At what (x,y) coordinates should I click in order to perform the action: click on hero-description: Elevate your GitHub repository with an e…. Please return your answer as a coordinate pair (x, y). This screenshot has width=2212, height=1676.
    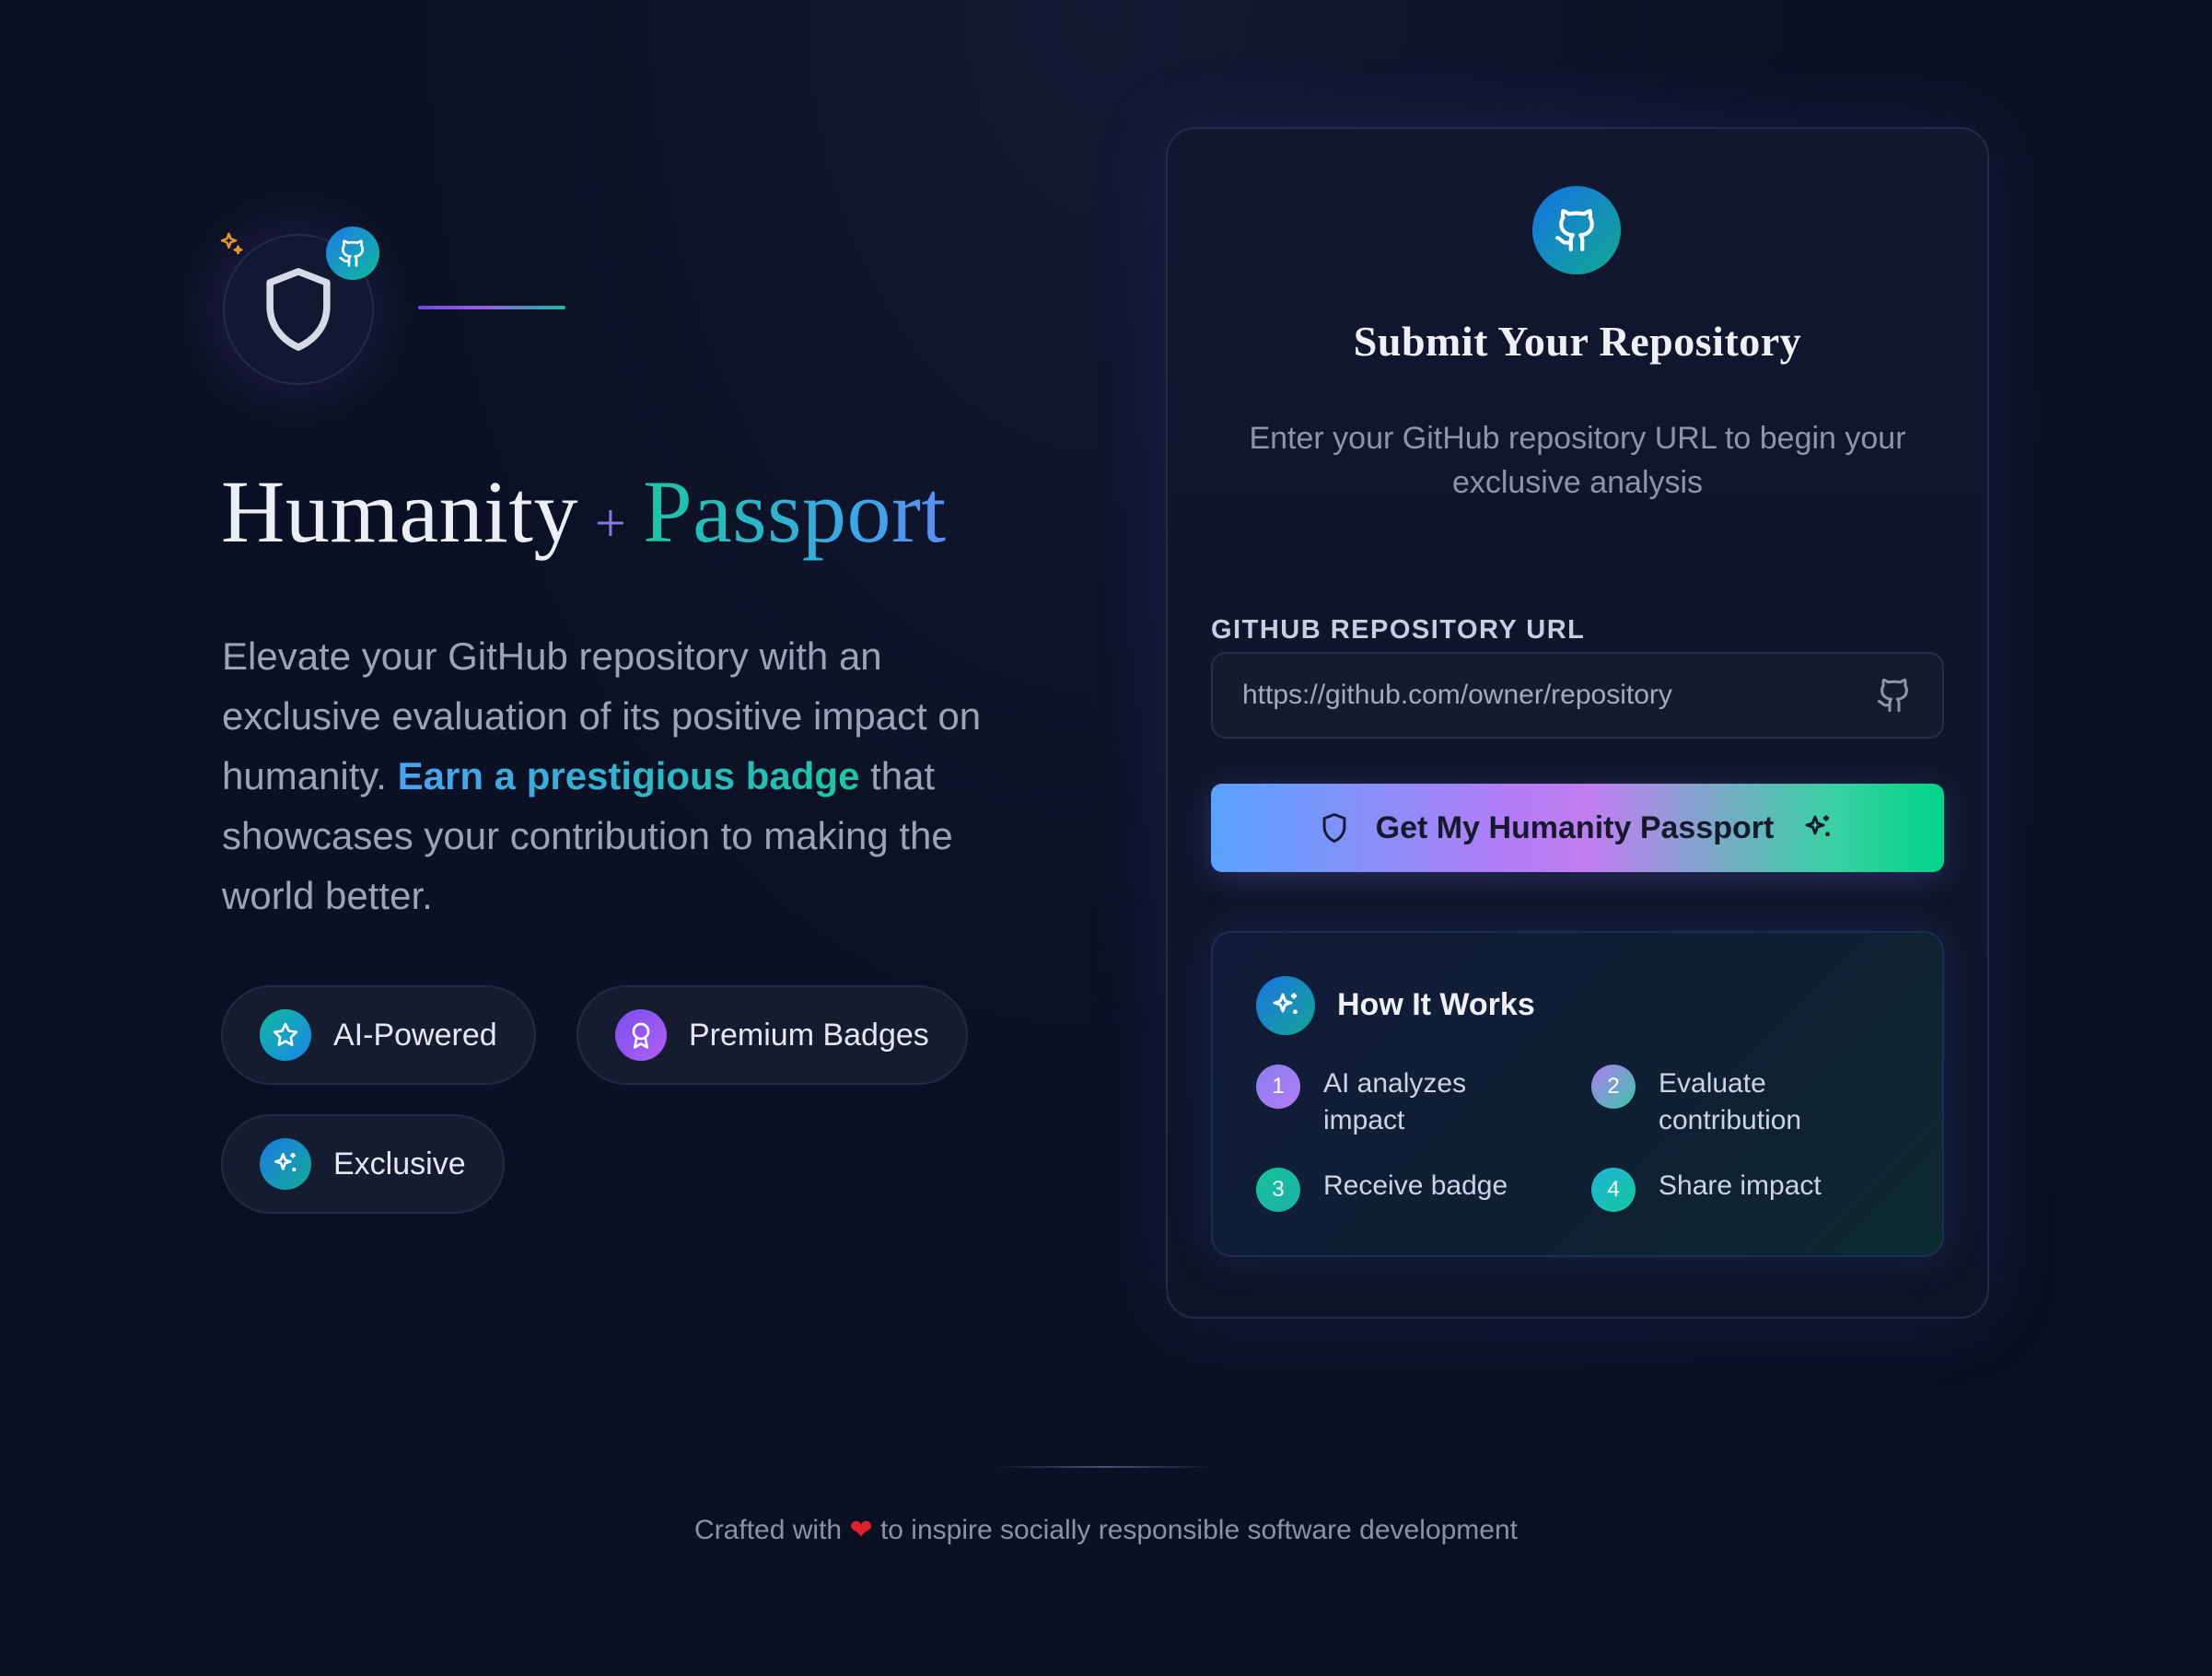
    Looking at the image, I should click on (636, 775).